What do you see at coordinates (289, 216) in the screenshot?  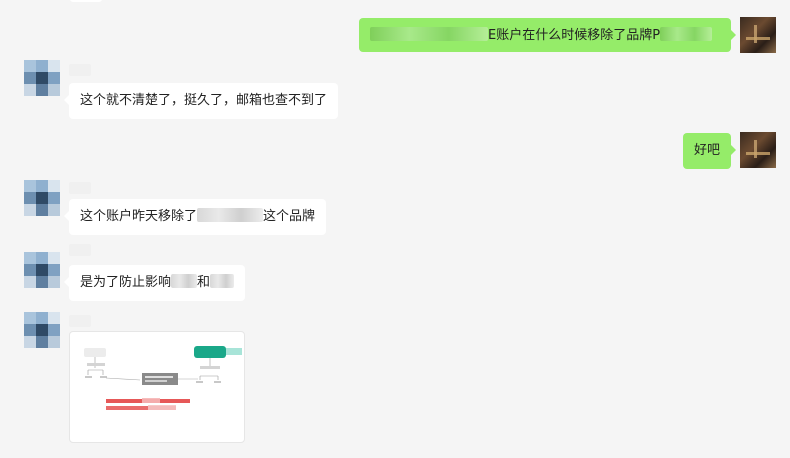 I see `message-text: 这个品牌` at bounding box center [289, 216].